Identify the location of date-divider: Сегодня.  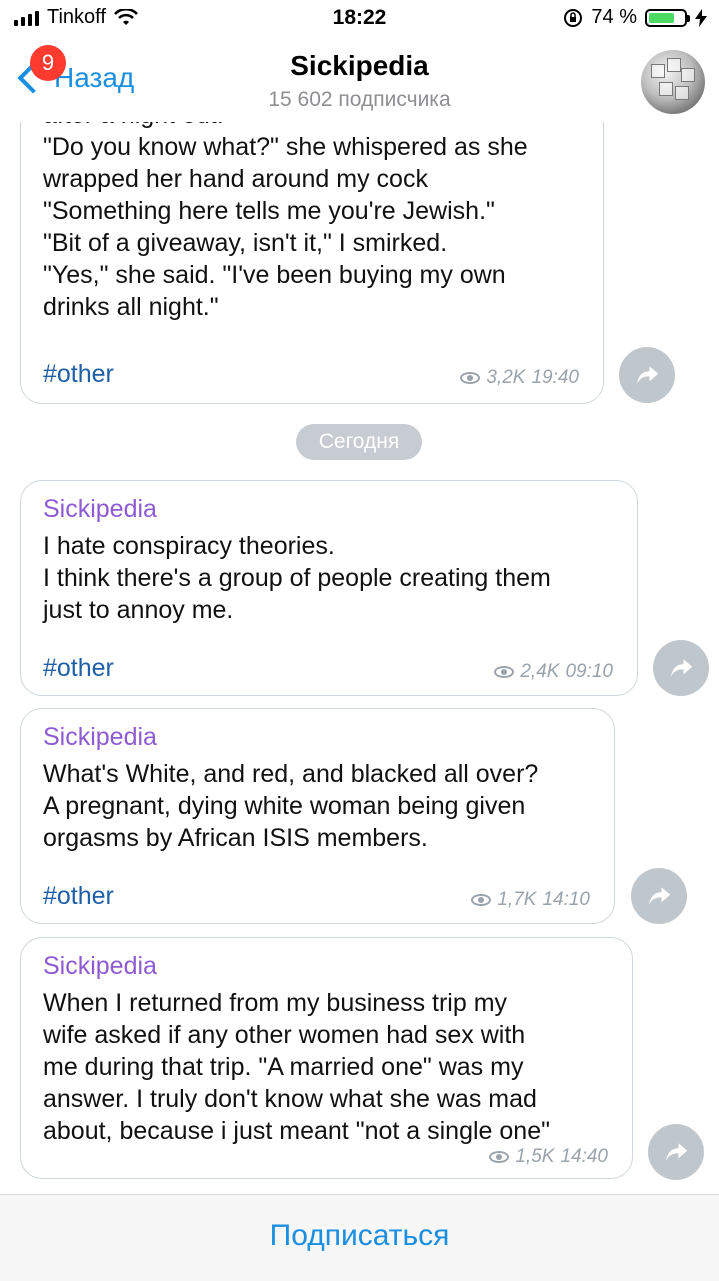
(359, 442).